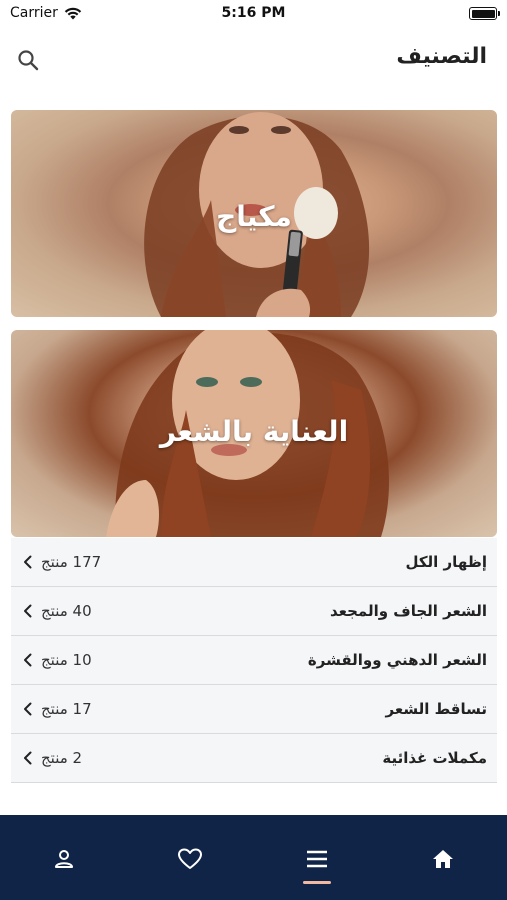 The height and width of the screenshot is (900, 507). I want to click on tab-favorites, so click(190, 859).